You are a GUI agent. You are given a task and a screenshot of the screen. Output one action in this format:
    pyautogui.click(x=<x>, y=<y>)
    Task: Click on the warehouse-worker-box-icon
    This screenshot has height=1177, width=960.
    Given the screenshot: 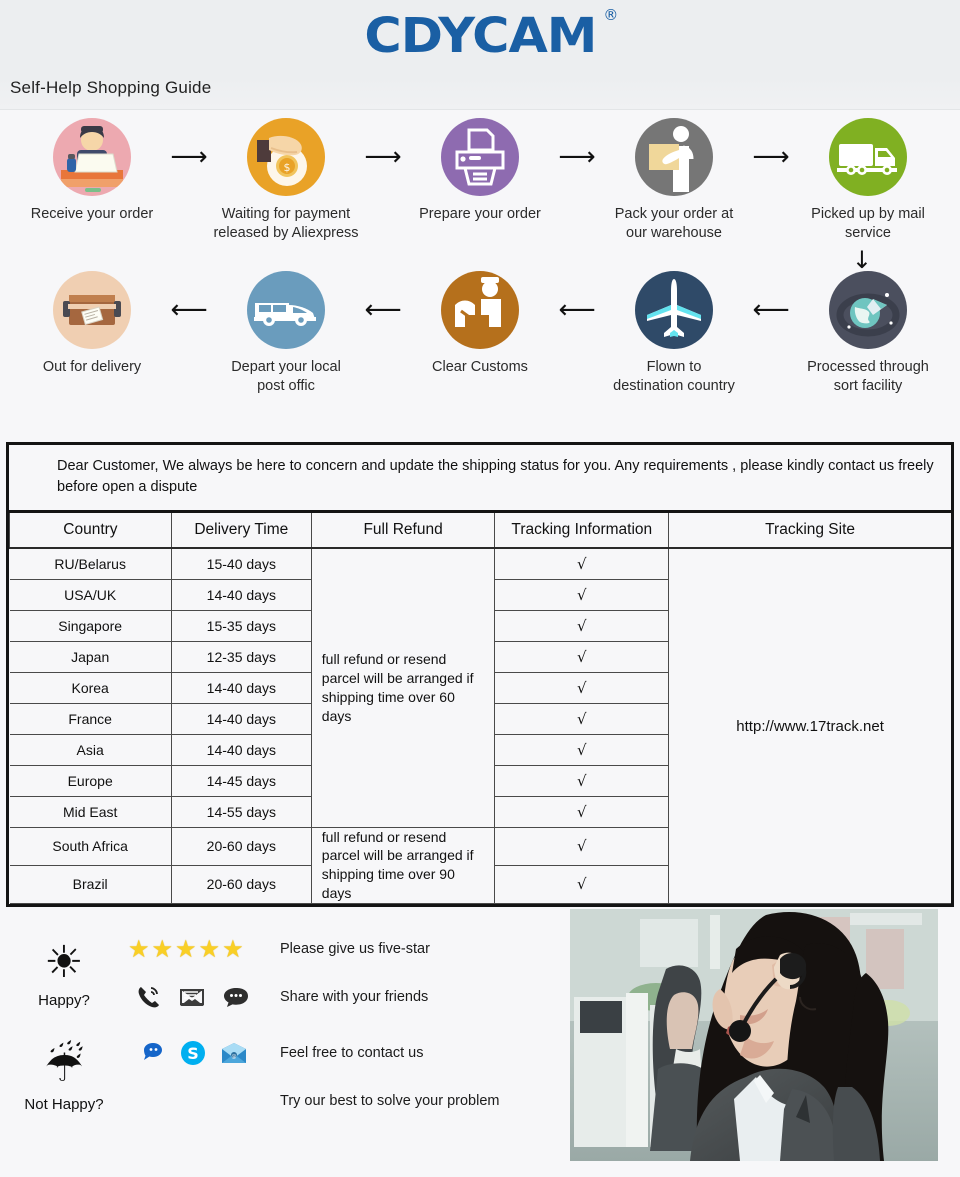 What is the action you would take?
    pyautogui.click(x=674, y=157)
    